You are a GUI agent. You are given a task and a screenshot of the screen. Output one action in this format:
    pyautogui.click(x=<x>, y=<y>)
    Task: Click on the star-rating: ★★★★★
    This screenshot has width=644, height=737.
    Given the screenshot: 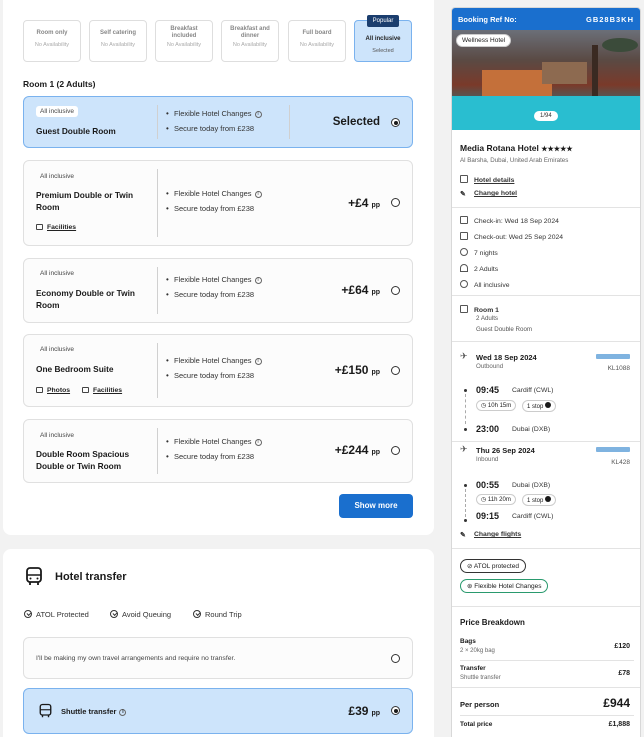 What is the action you would take?
    pyautogui.click(x=557, y=149)
    